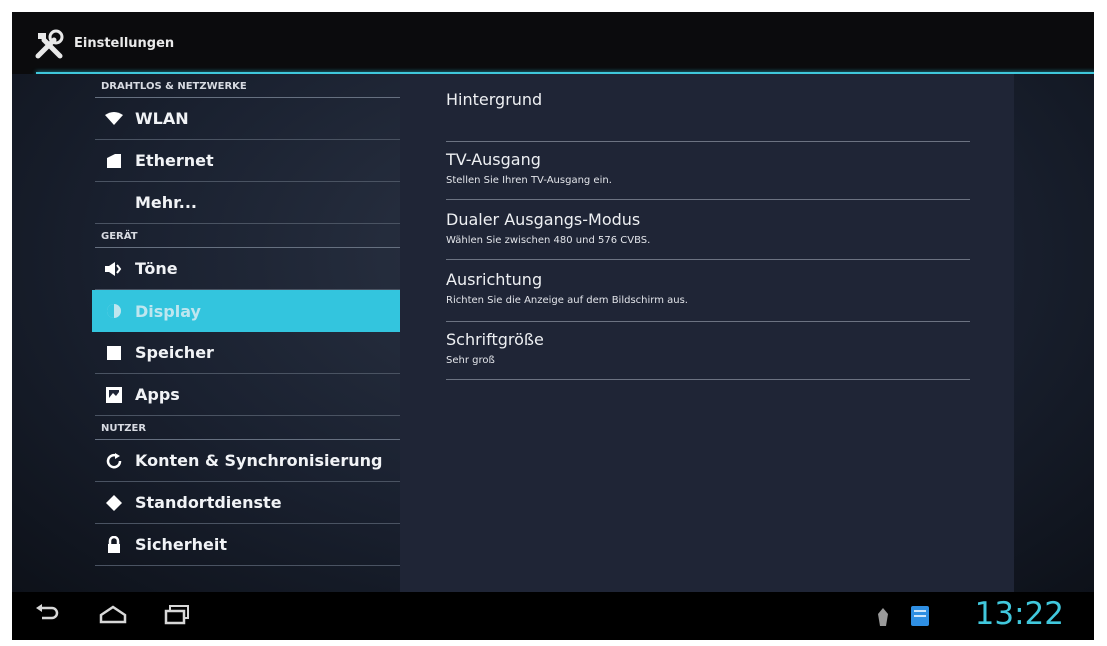 This screenshot has height=646, width=1107. I want to click on settings-tools-icon, so click(49, 45).